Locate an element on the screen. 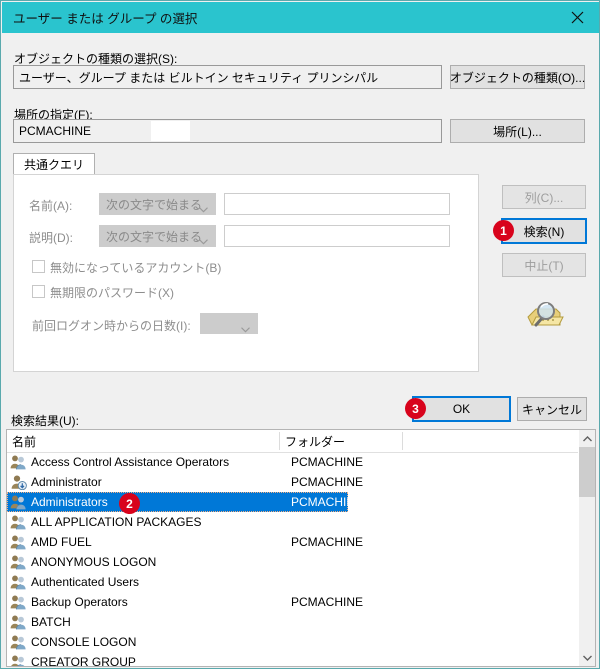  ok-button: OK is located at coordinates (461, 409).